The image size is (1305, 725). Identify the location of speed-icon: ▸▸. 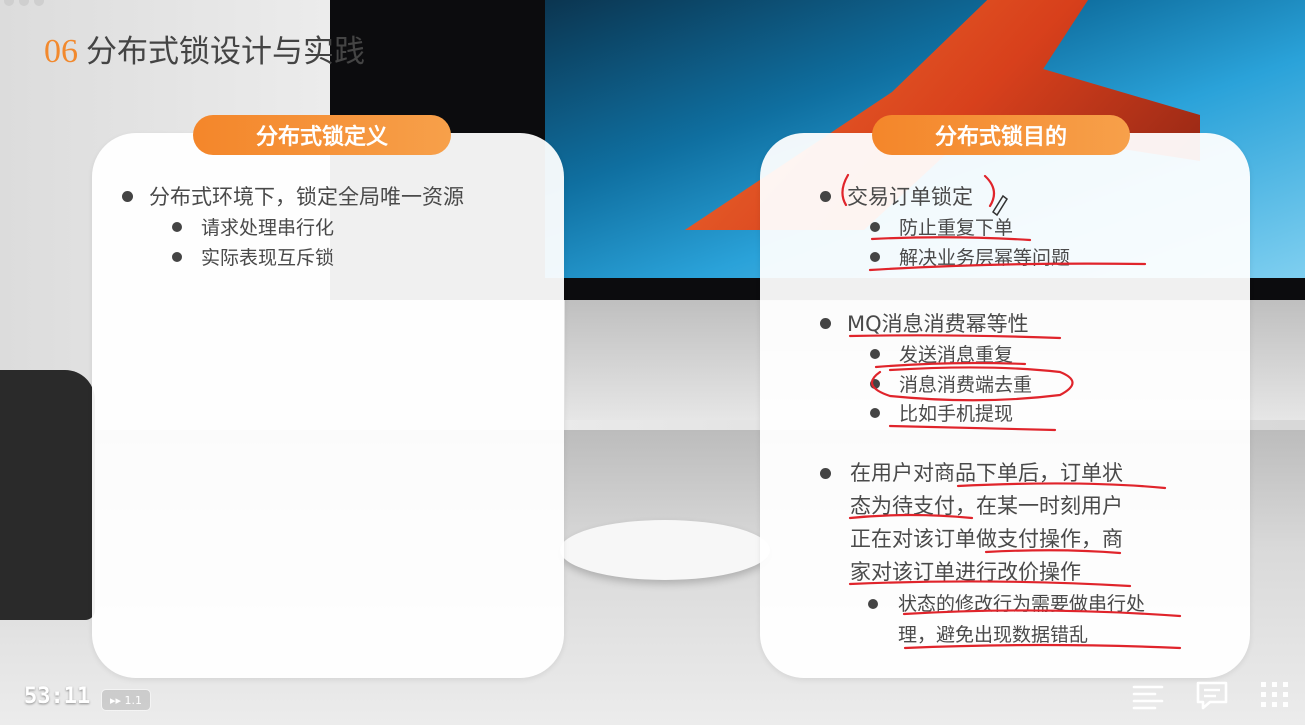
(117, 700).